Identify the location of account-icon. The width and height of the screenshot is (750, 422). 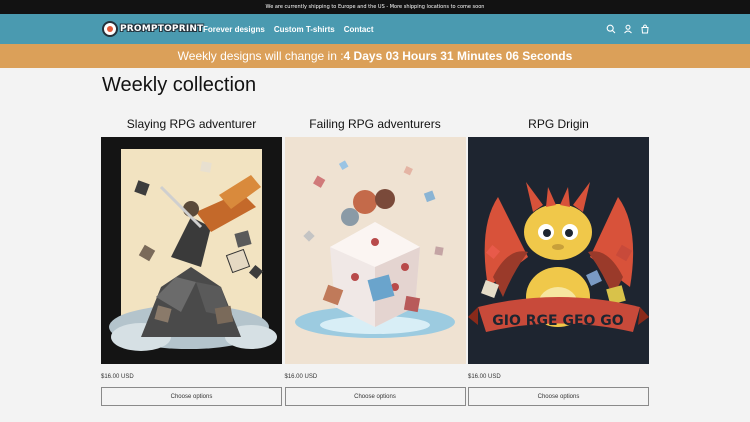
(628, 29).